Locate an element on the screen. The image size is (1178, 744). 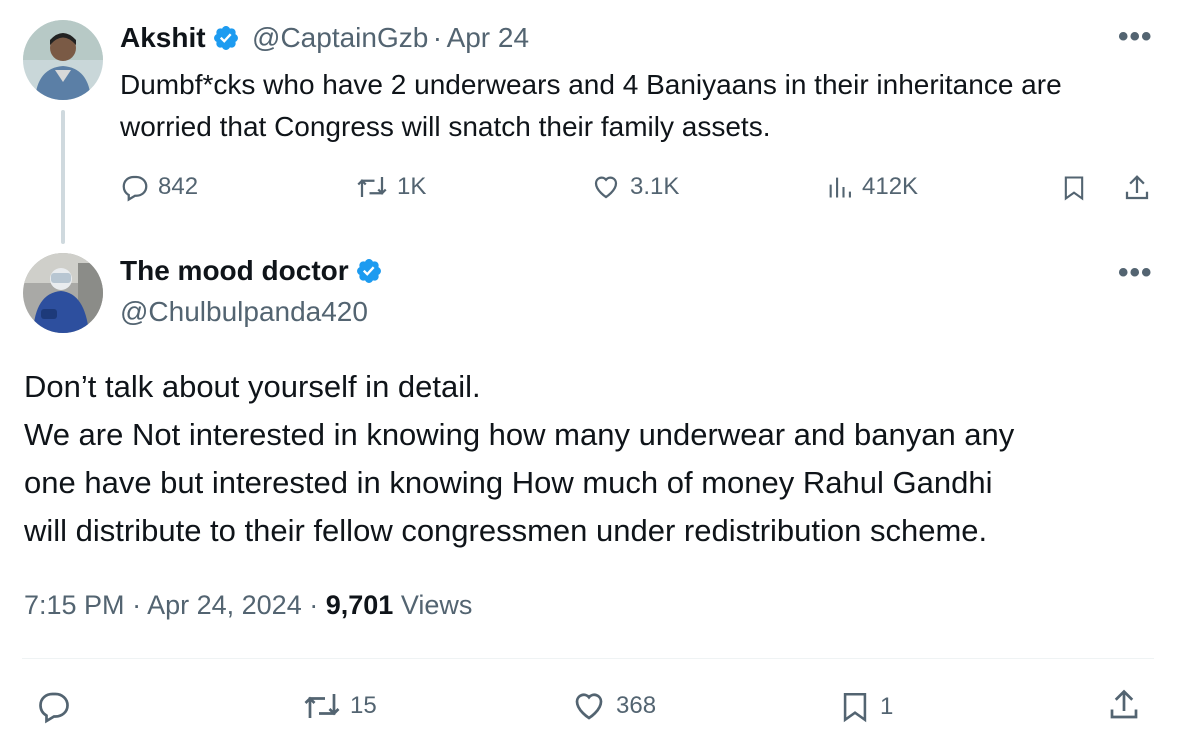
views-button: 412K is located at coordinates (872, 187).